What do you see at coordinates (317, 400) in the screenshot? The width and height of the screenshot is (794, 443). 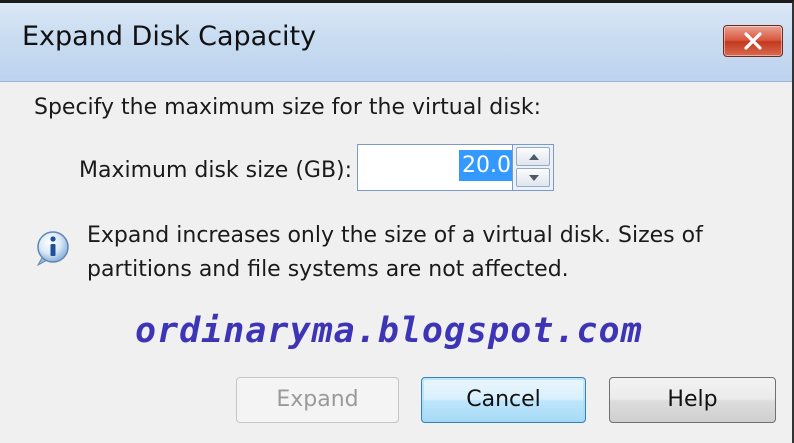 I see `expand-button: Expand` at bounding box center [317, 400].